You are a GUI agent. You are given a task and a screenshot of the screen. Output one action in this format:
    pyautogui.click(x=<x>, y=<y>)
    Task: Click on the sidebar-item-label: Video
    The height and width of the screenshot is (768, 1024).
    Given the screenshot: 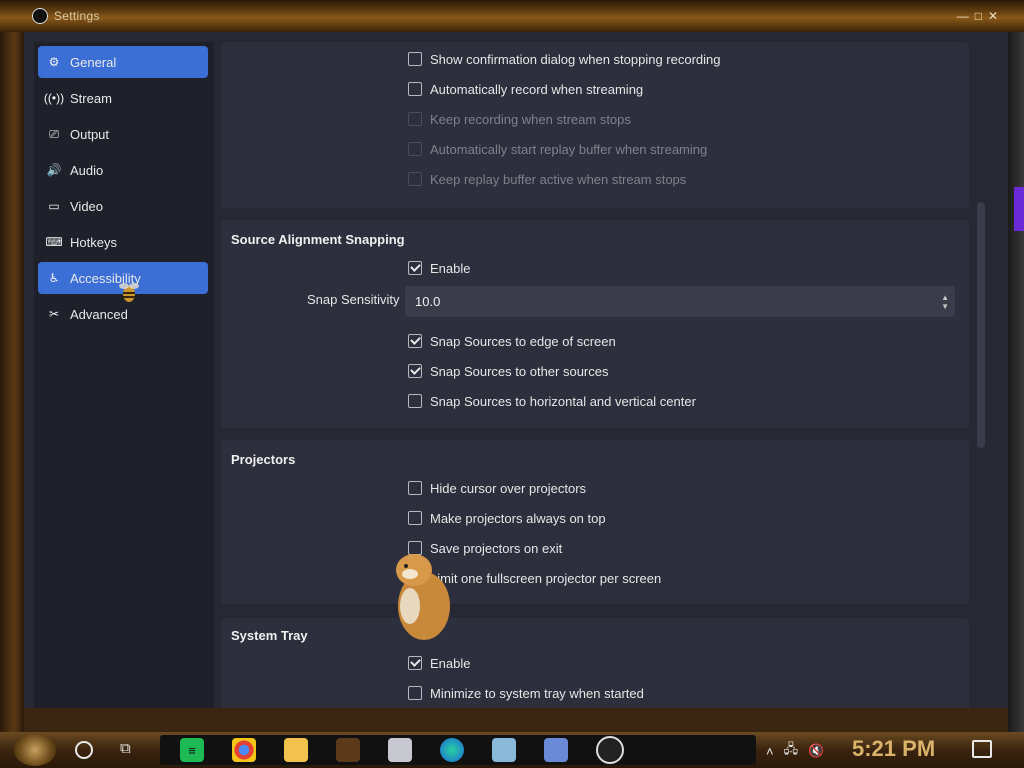 What is the action you would take?
    pyautogui.click(x=87, y=206)
    